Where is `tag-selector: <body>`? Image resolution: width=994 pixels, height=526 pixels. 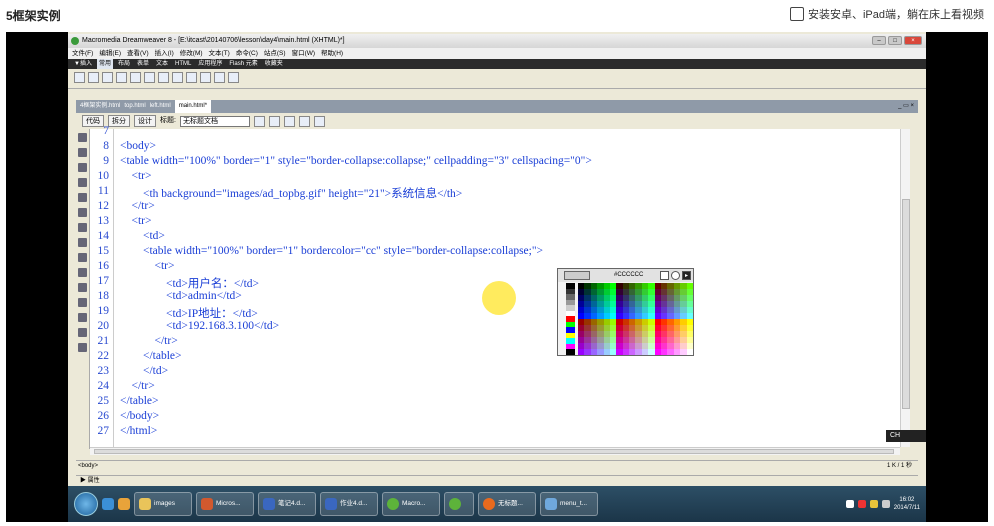 tag-selector: <body> is located at coordinates (88, 466).